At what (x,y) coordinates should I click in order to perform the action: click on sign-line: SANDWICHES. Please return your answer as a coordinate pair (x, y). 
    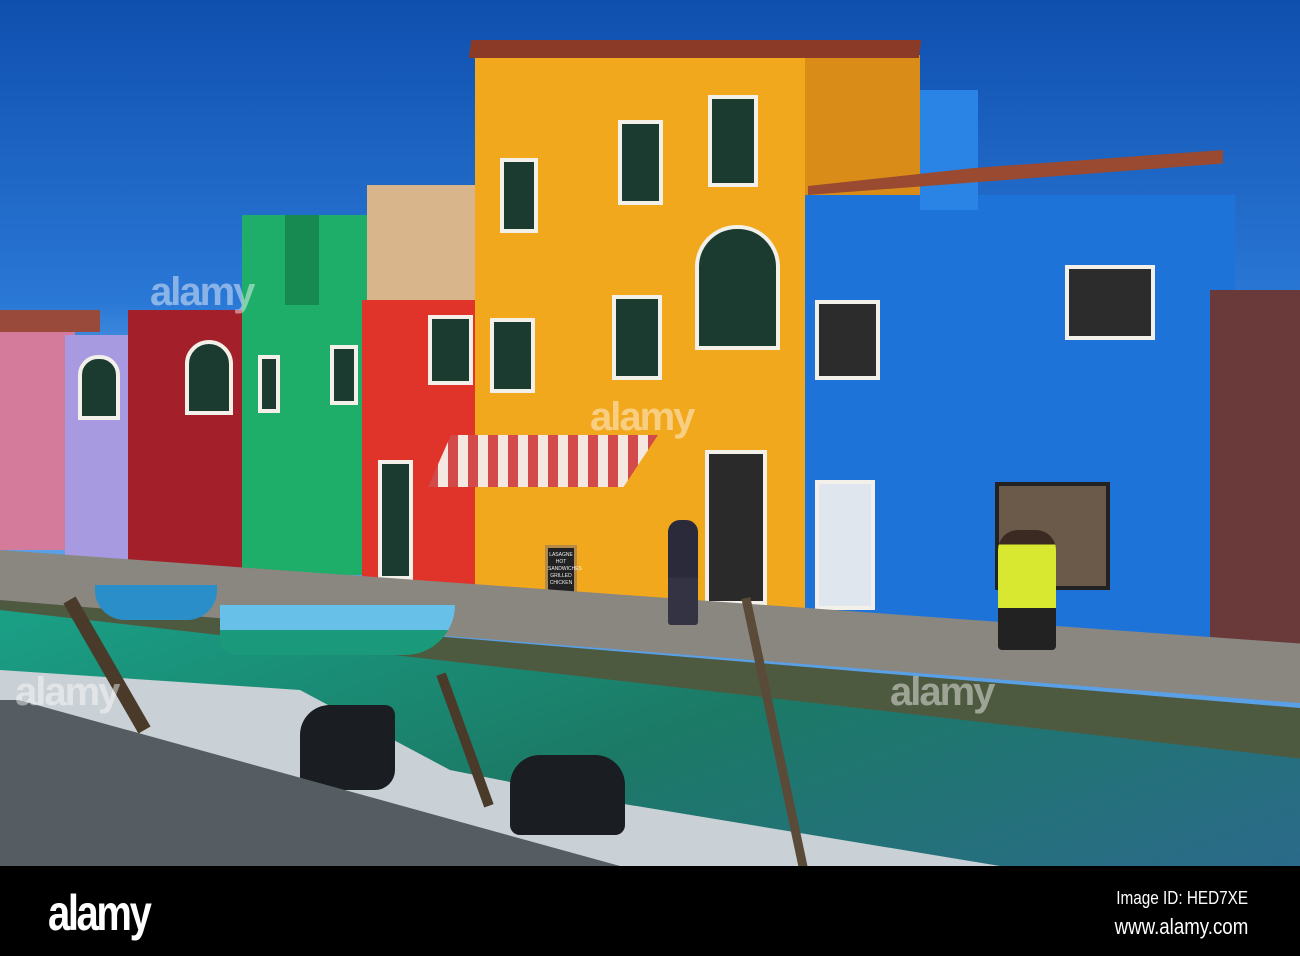
    Looking at the image, I should click on (565, 569).